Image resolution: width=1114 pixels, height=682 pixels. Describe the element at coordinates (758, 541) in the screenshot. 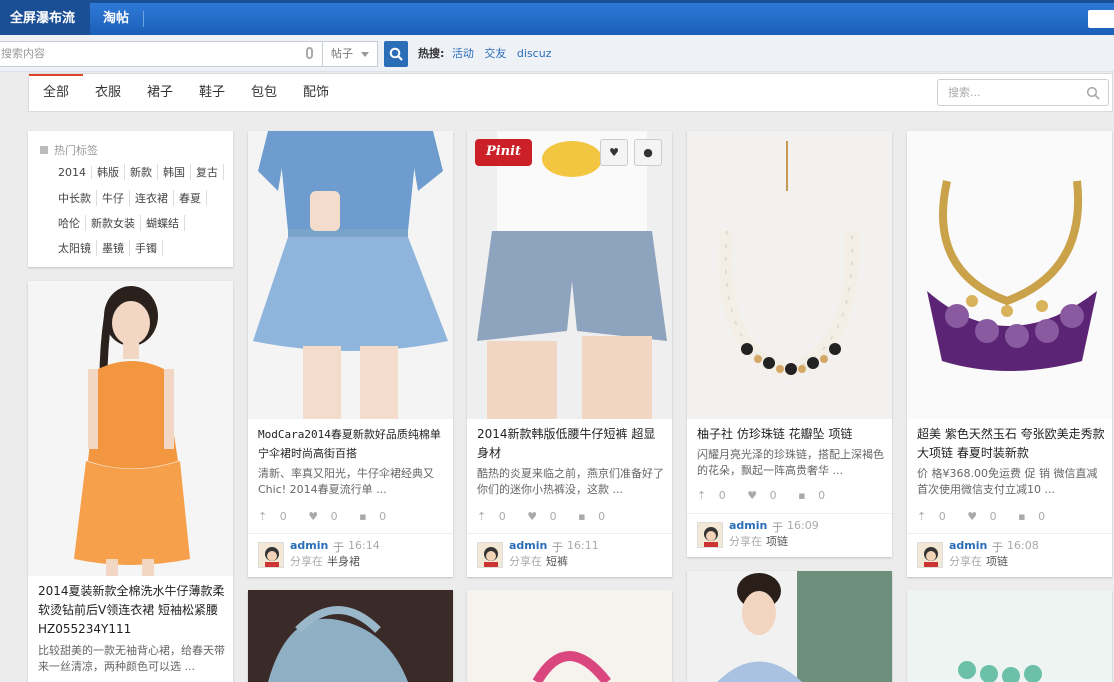

I see `shared-in: 分享在 项链` at that location.